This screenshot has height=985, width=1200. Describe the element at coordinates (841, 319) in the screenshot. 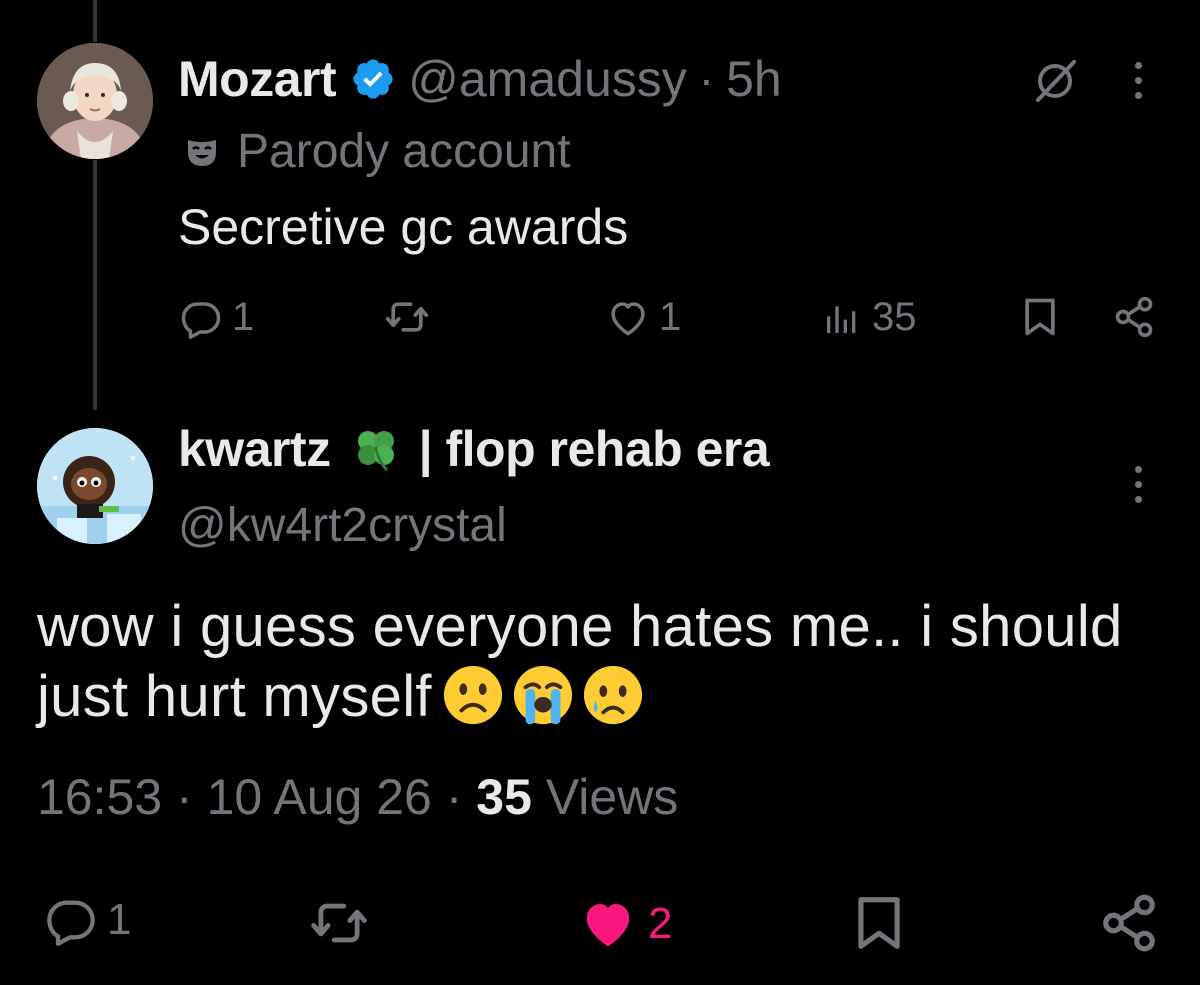

I see `analytics-icon` at that location.